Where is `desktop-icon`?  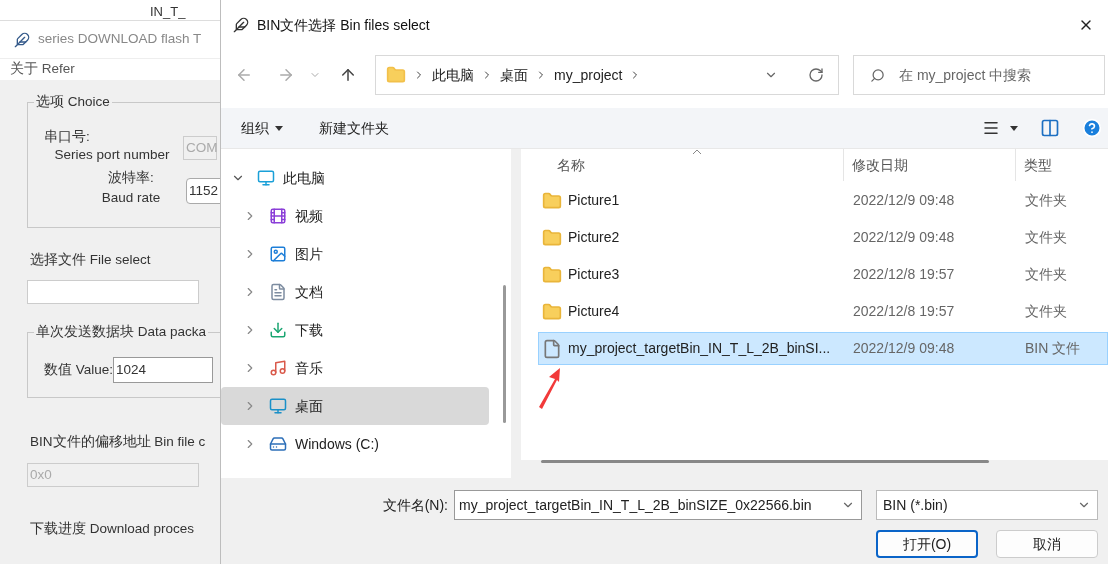
desktop-icon is located at coordinates (278, 406).